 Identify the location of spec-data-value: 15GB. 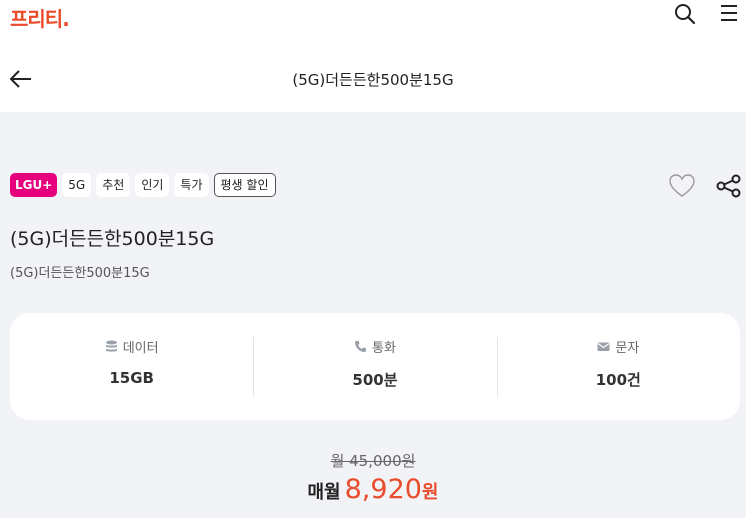
(131, 377).